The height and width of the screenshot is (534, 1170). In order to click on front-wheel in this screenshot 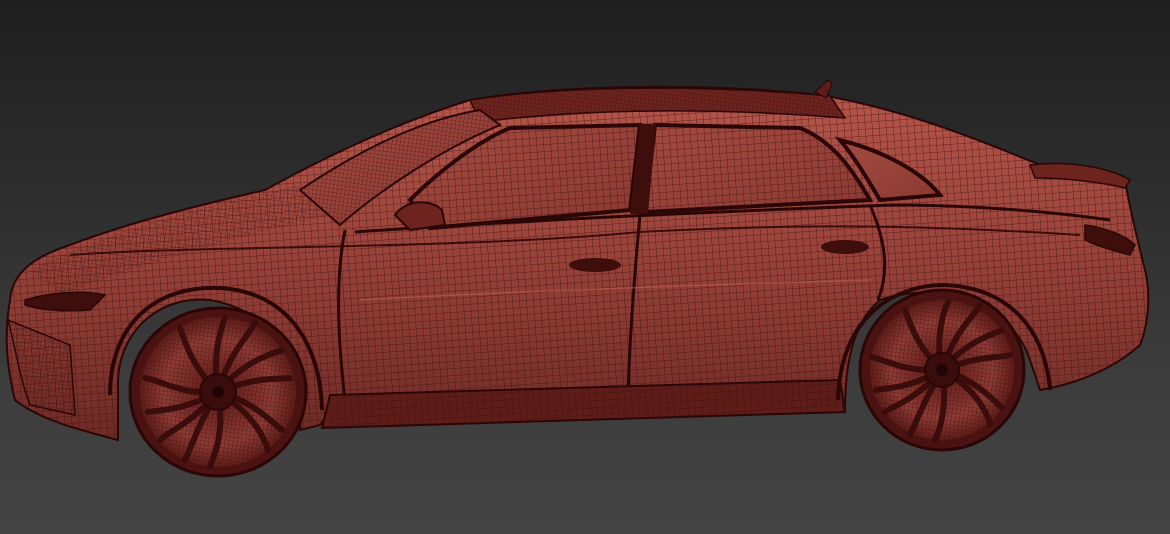, I will do `click(218, 392)`.